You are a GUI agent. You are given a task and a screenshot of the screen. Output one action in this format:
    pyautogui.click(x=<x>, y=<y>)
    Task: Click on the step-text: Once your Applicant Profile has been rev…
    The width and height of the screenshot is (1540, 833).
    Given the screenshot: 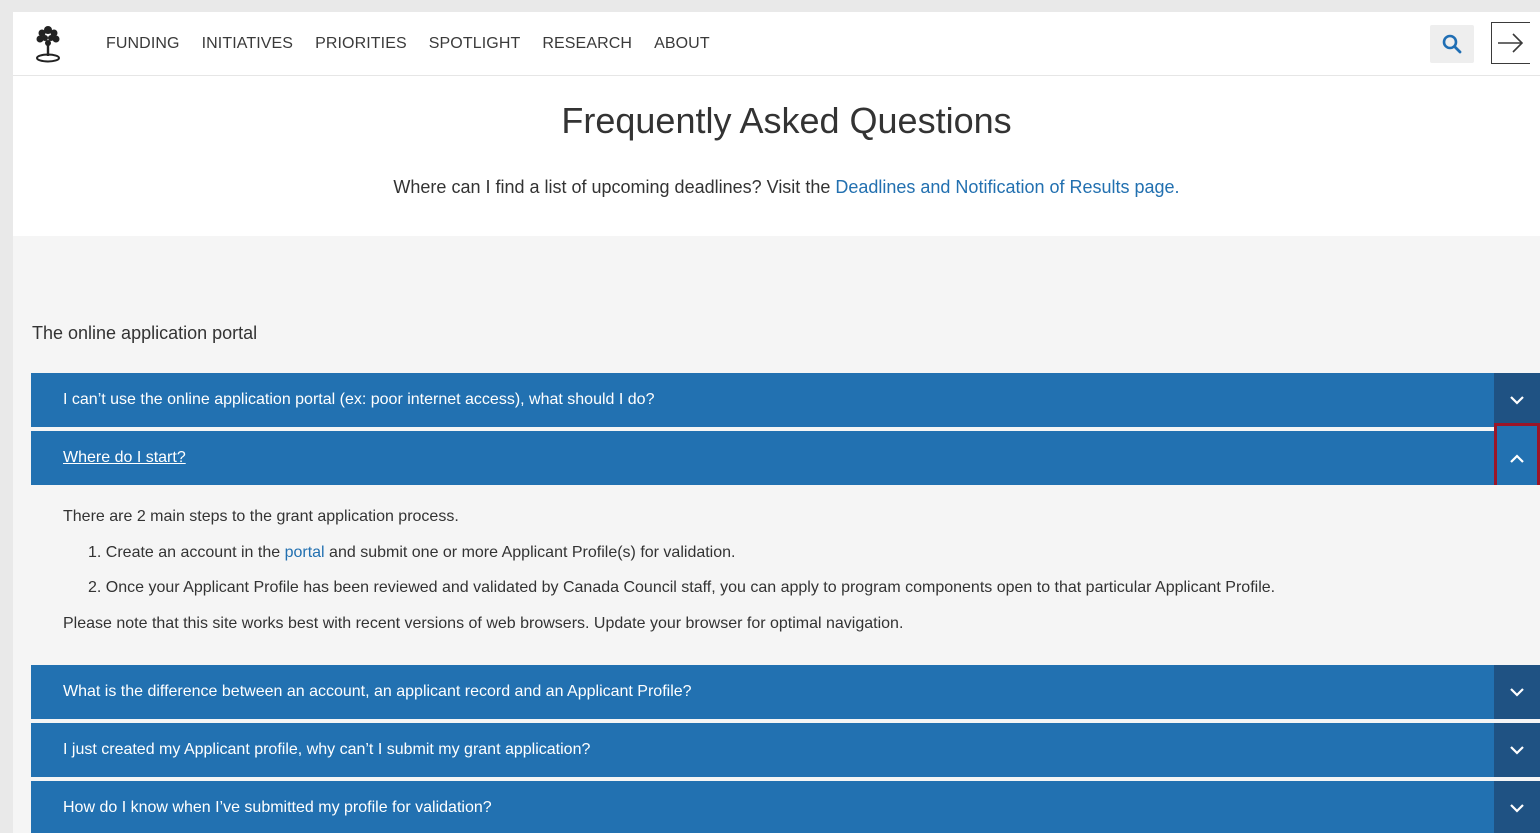 What is the action you would take?
    pyautogui.click(x=690, y=587)
    